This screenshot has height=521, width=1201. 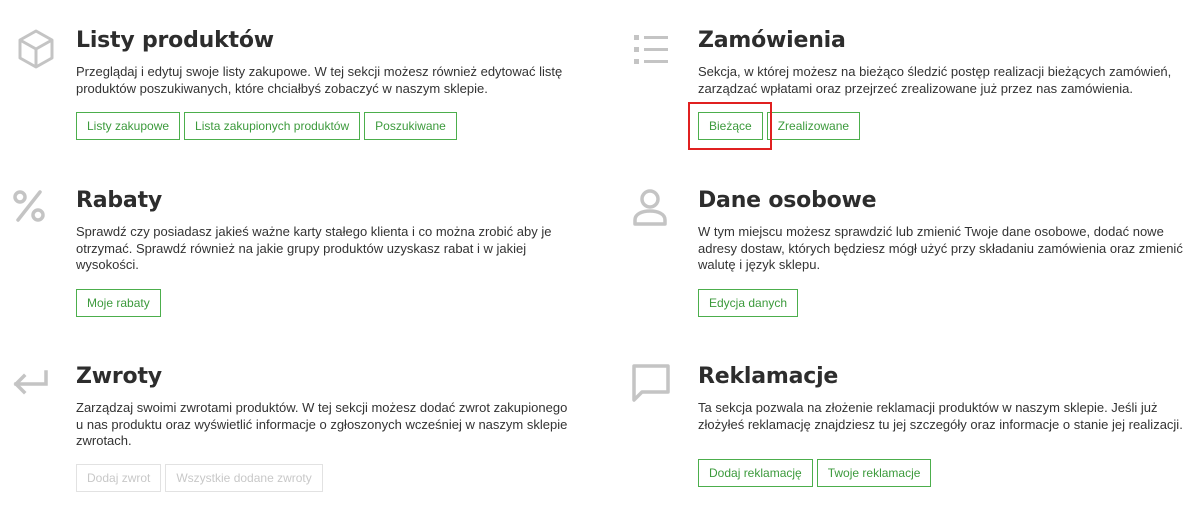 I want to click on return-arrow-icon, so click(x=32, y=388).